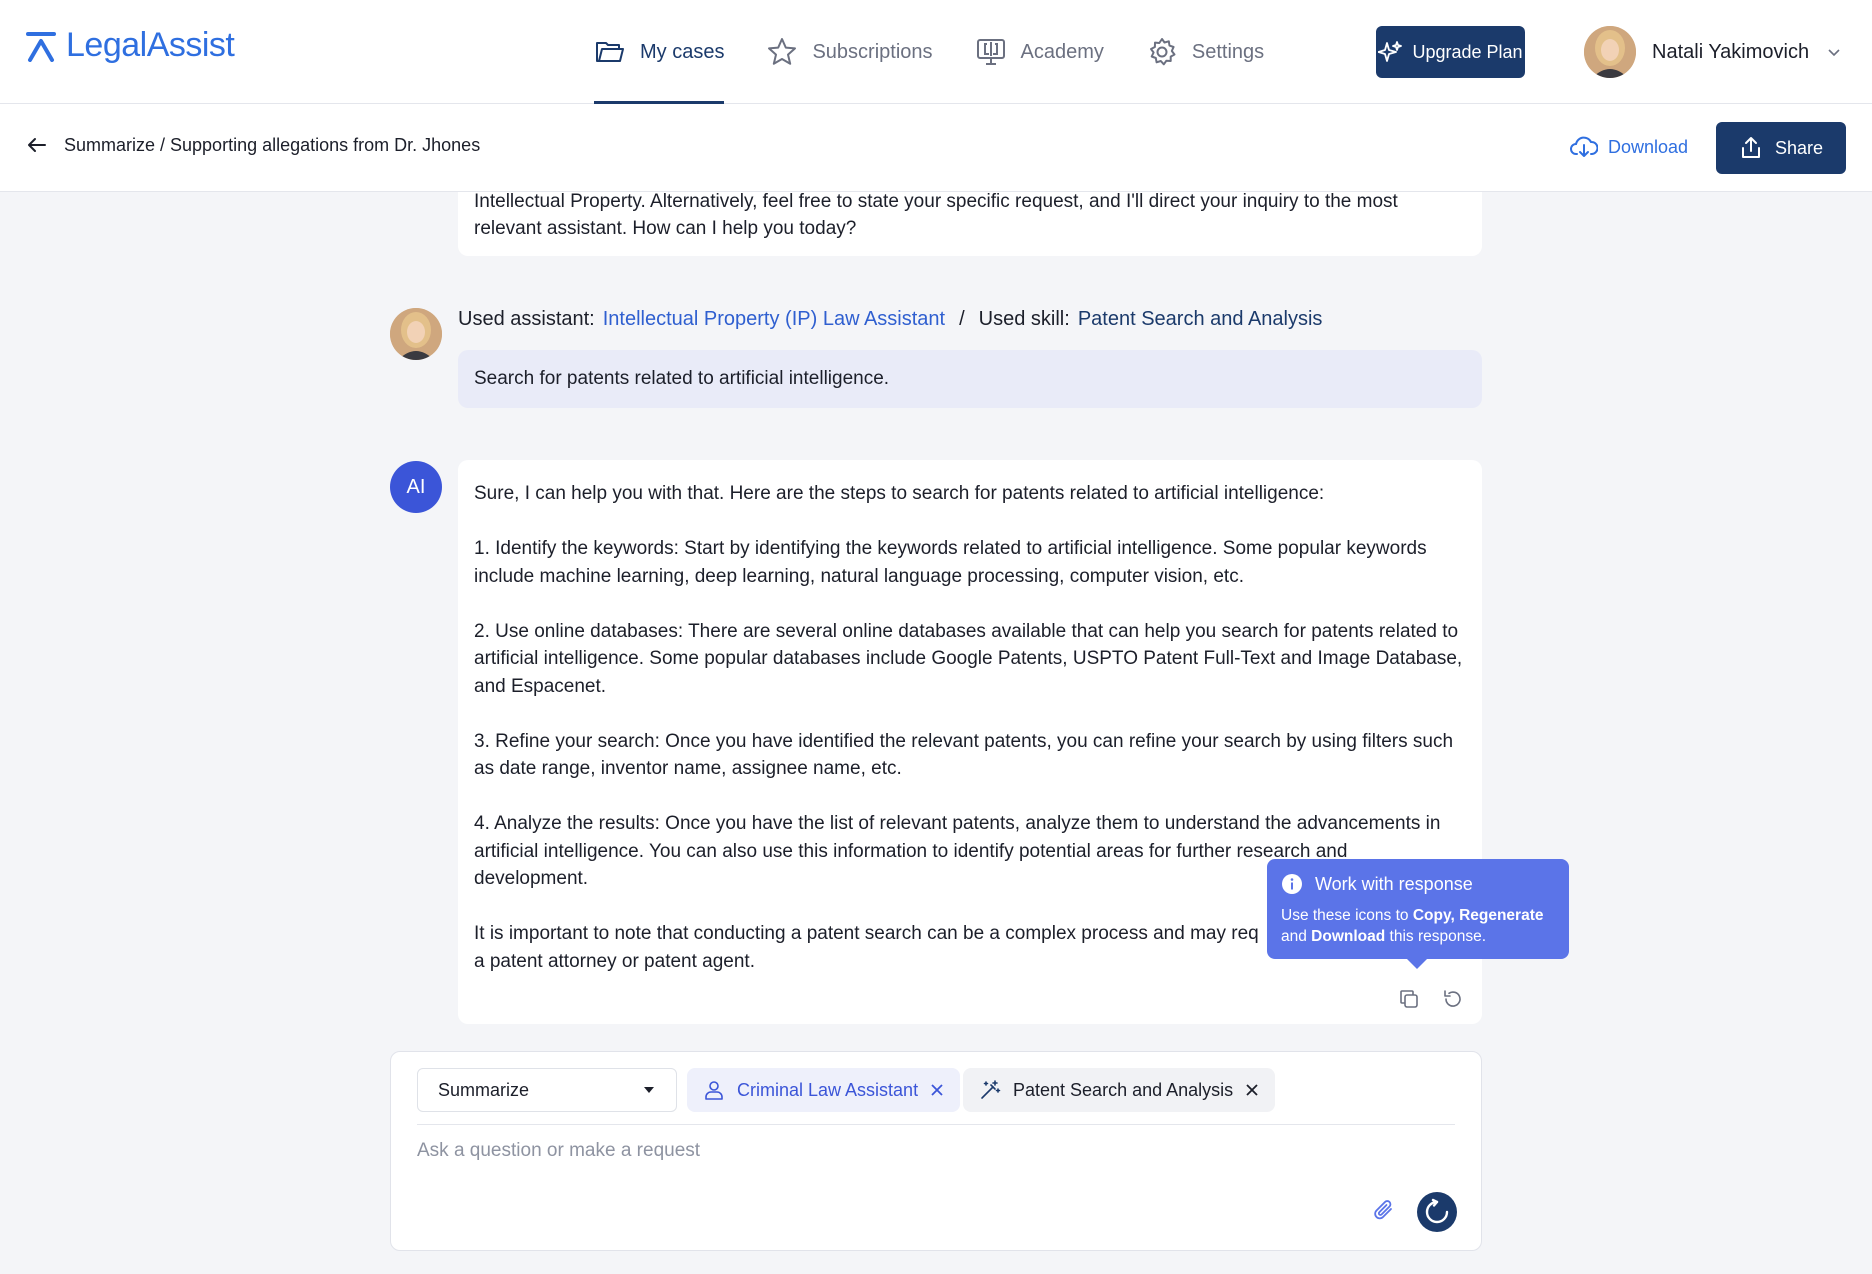 This screenshot has width=1872, height=1274. I want to click on send-button, so click(1437, 1212).